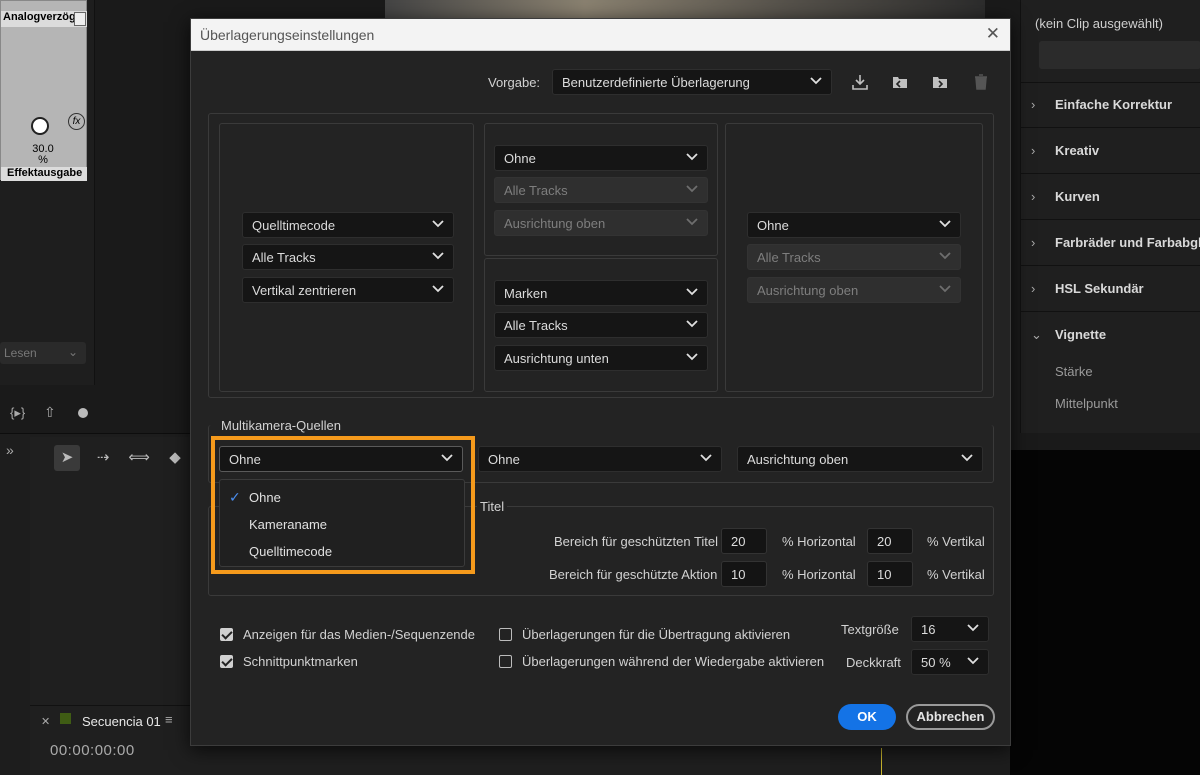 The height and width of the screenshot is (775, 1200). What do you see at coordinates (601, 158) in the screenshot?
I see `center-top-content-dropdown: Ohne` at bounding box center [601, 158].